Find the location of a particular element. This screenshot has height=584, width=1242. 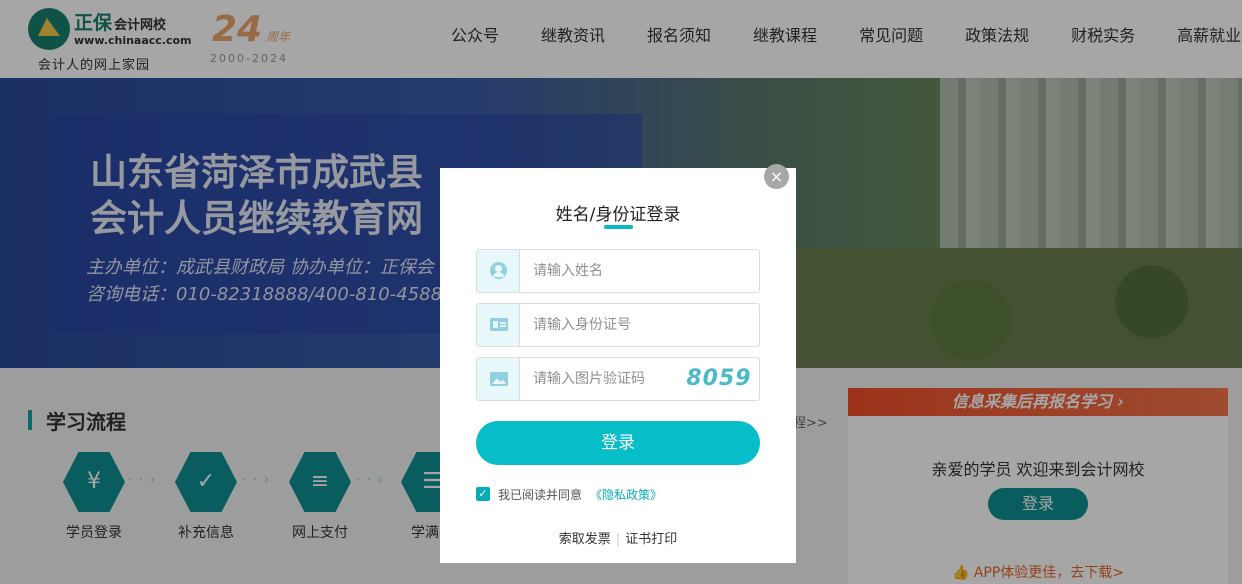

captcha-field: 8059 is located at coordinates (618, 379).